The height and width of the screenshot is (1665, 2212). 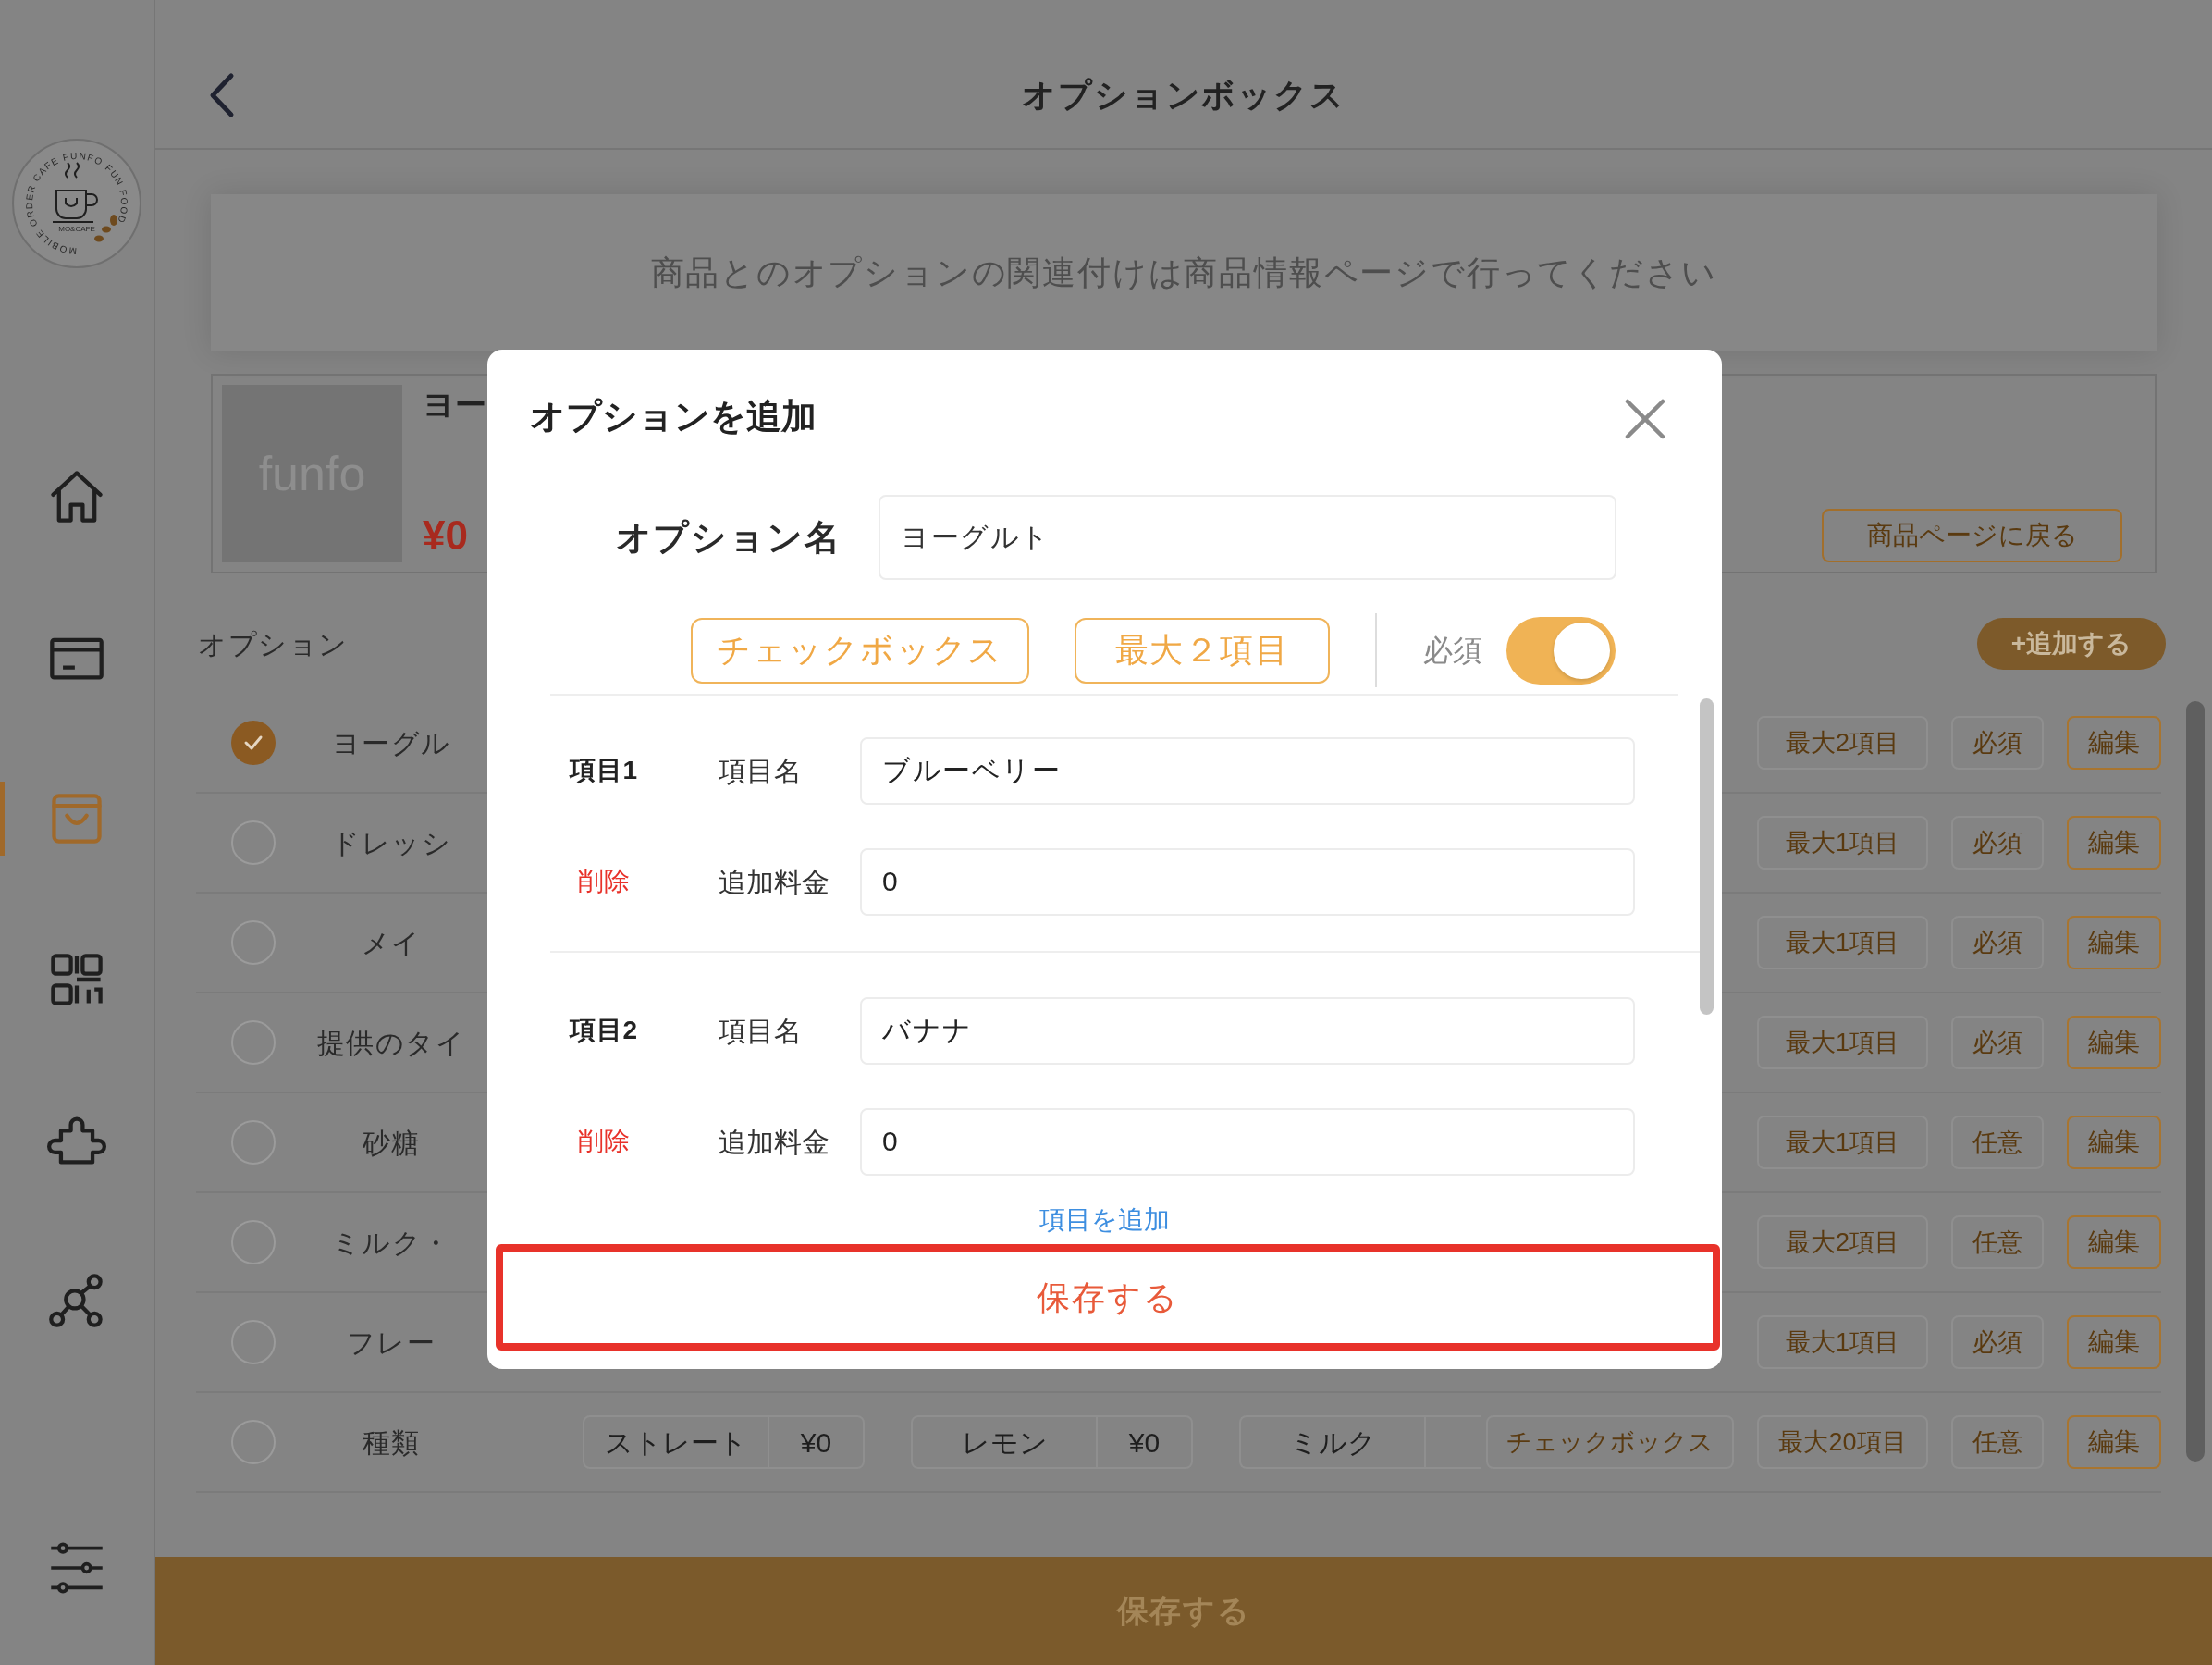 What do you see at coordinates (1184, 273) in the screenshot?
I see `notice-text: 商品とのオプションの関連付けは商品情報ページで行ってください` at bounding box center [1184, 273].